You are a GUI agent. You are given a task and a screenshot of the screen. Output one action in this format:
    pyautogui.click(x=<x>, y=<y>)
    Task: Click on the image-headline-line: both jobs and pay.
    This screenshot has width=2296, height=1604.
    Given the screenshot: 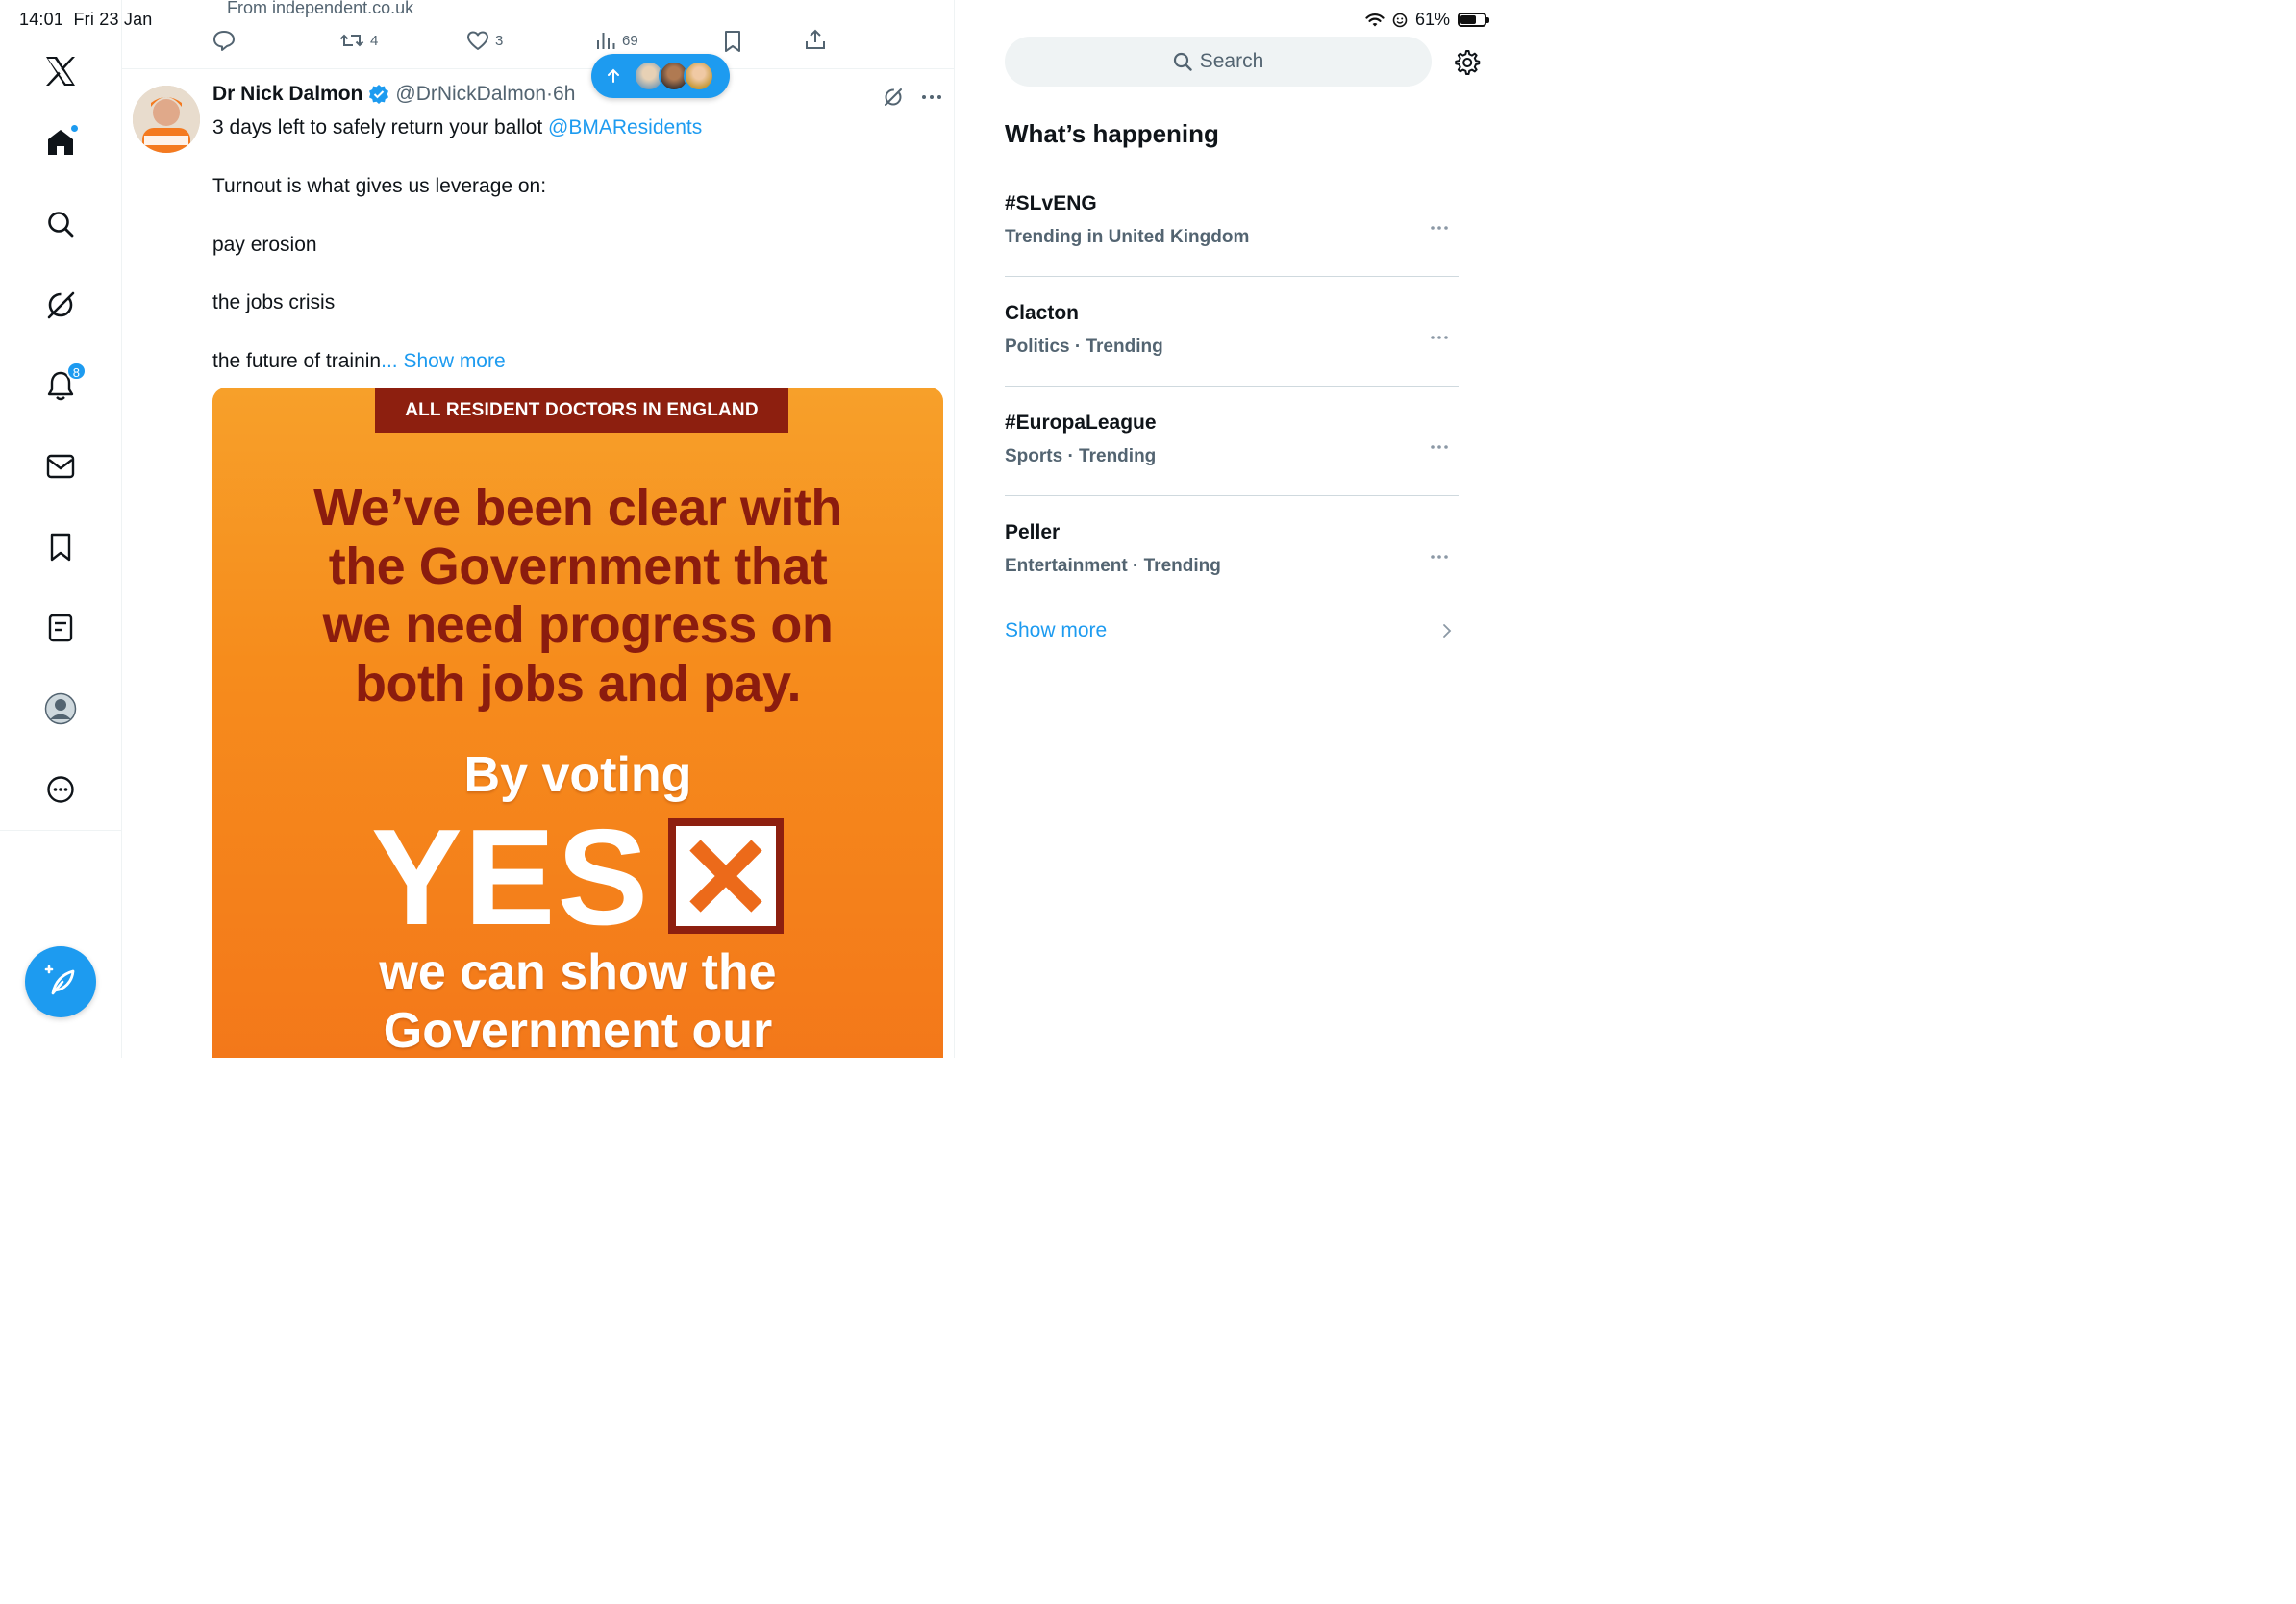 What is the action you would take?
    pyautogui.click(x=578, y=684)
    